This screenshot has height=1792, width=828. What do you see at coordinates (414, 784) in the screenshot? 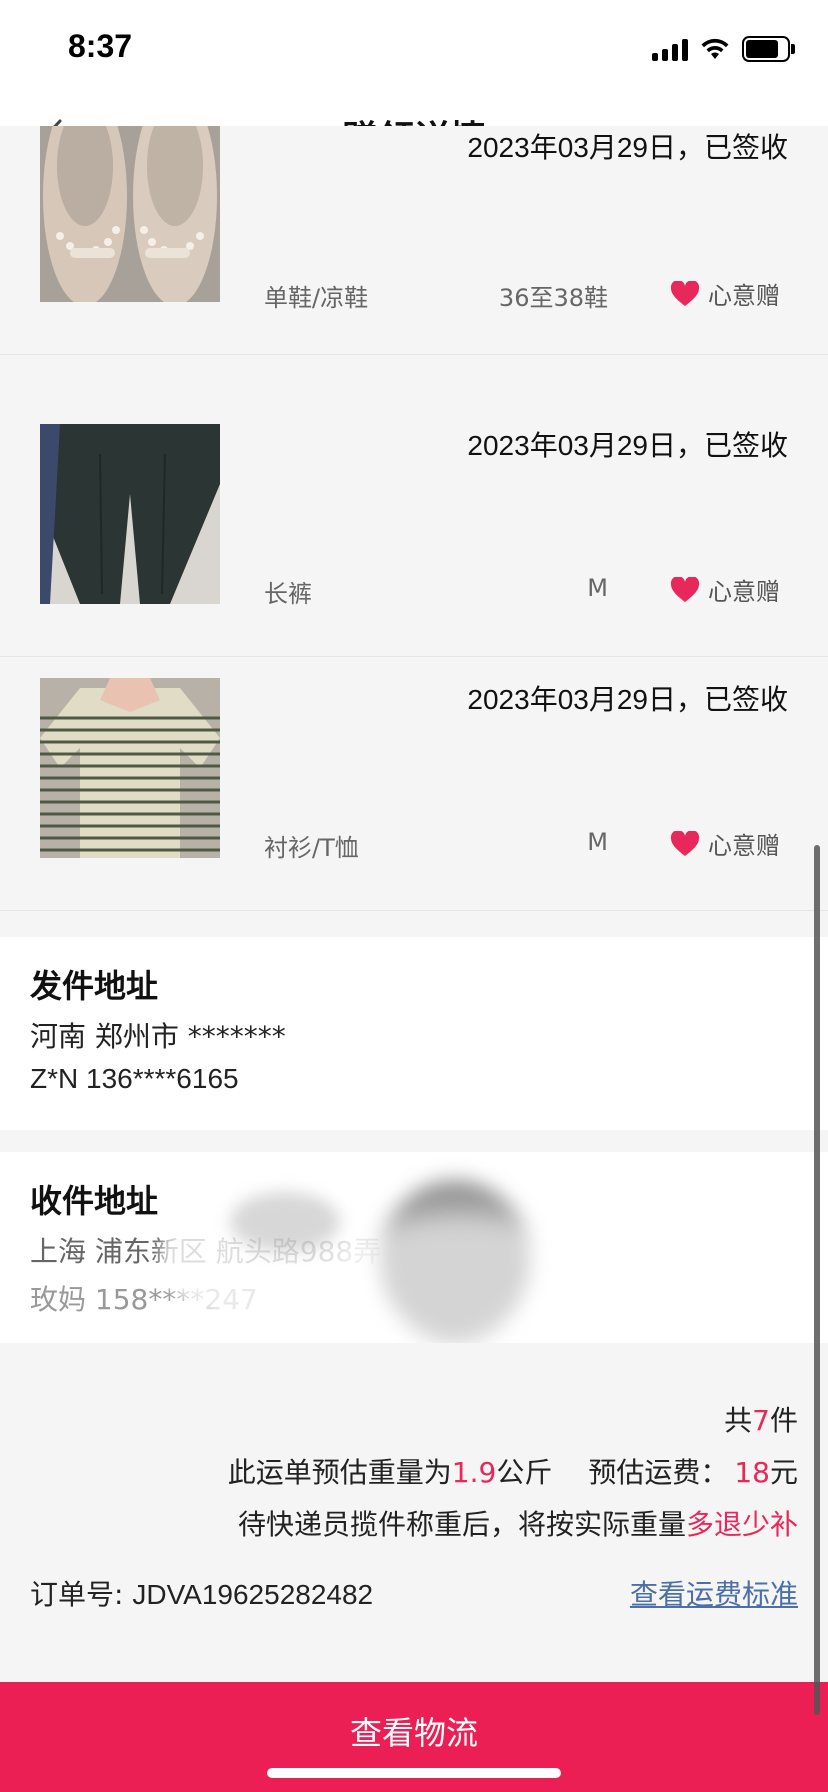
I see `list-item: 2023年03月29日，已签收 衬衫/T恤 M 心意赠` at bounding box center [414, 784].